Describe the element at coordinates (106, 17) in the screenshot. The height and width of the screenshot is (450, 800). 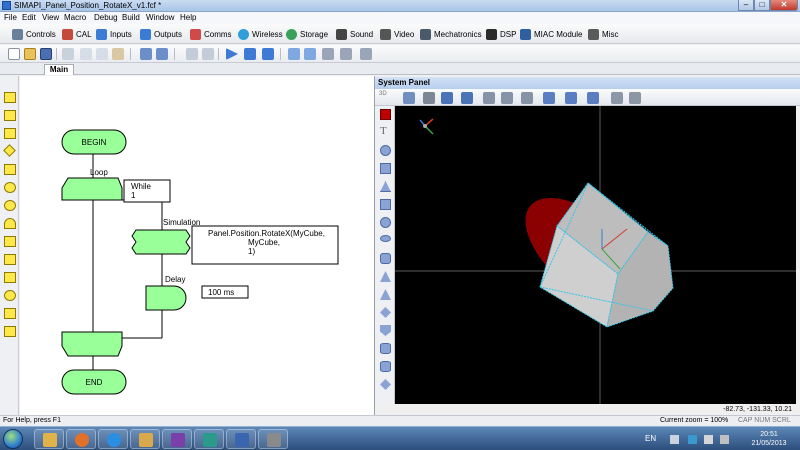
I see `menu-debug: Debug` at that location.